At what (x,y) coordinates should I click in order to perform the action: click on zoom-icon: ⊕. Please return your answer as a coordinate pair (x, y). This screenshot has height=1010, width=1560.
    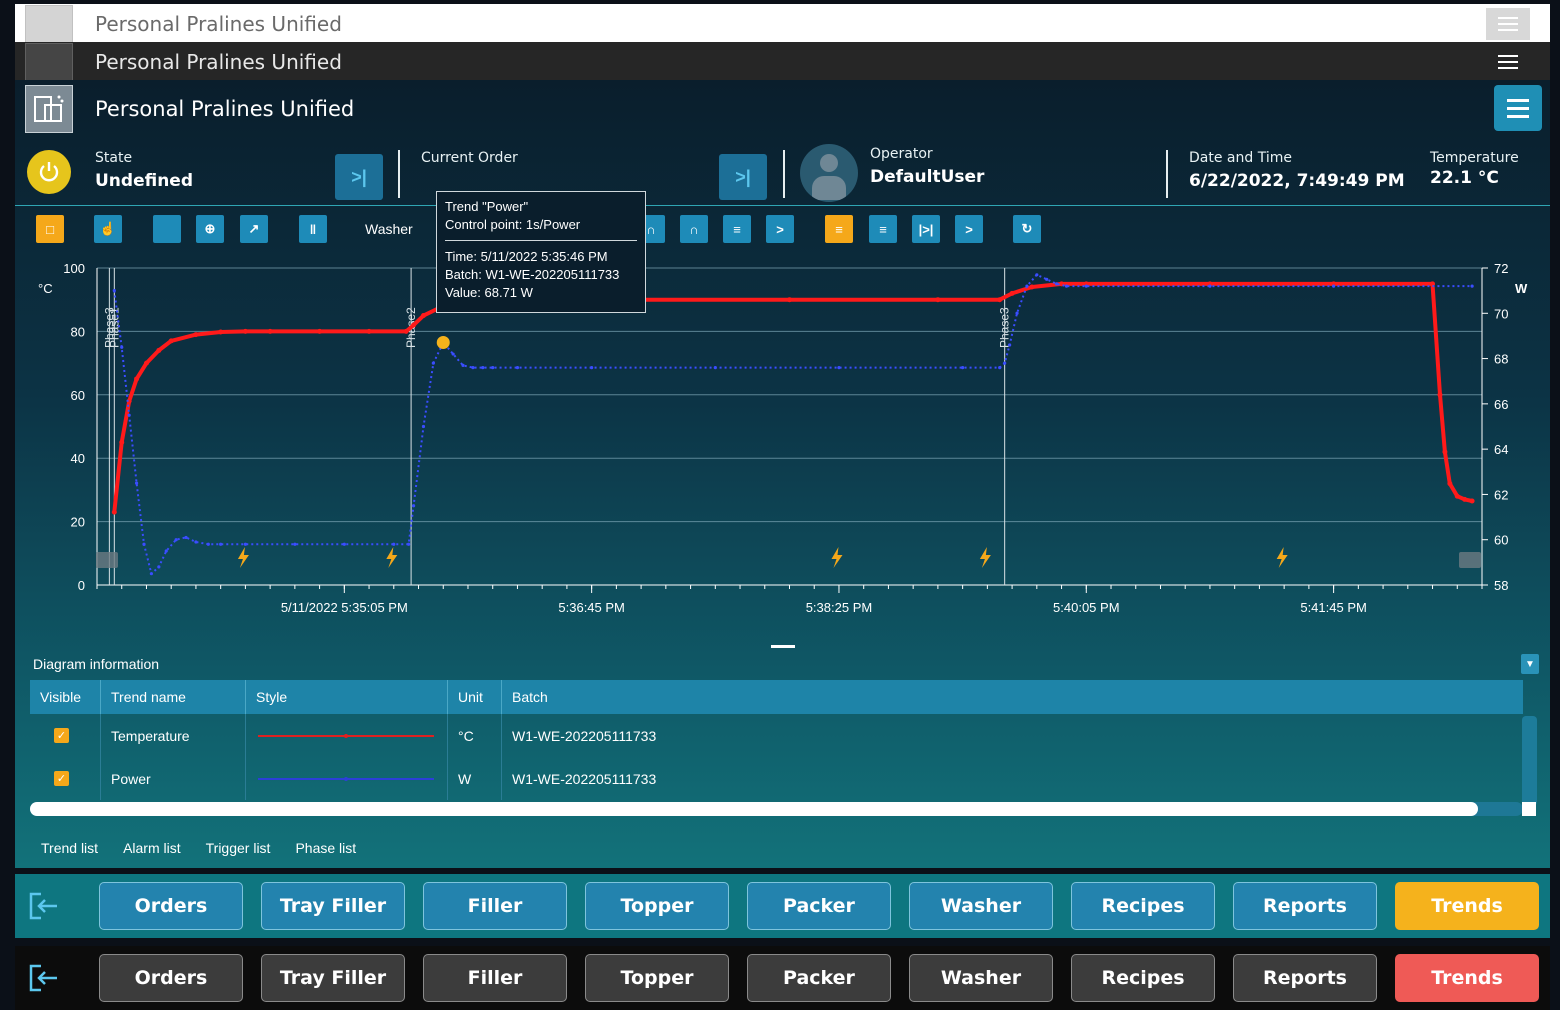
    Looking at the image, I should click on (210, 229).